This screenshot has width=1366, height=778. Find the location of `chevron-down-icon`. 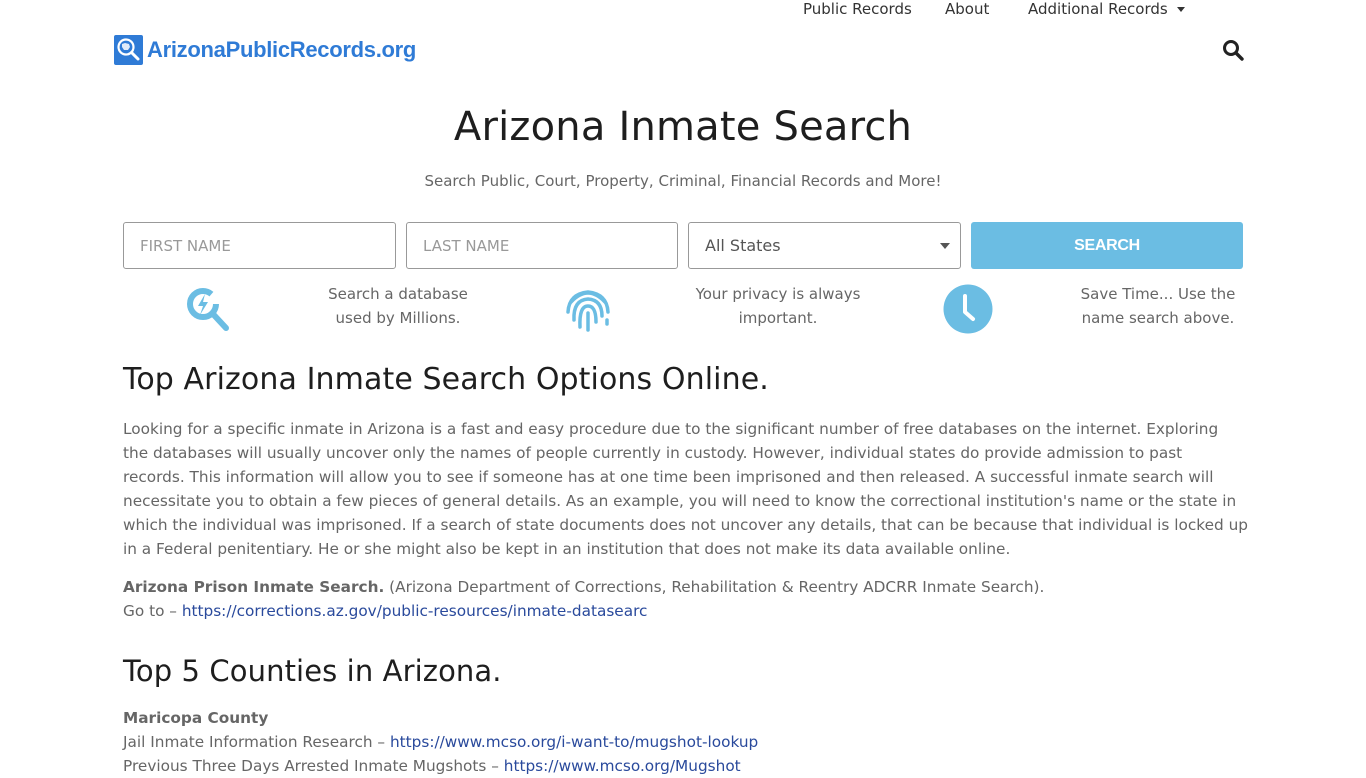

chevron-down-icon is located at coordinates (945, 246).